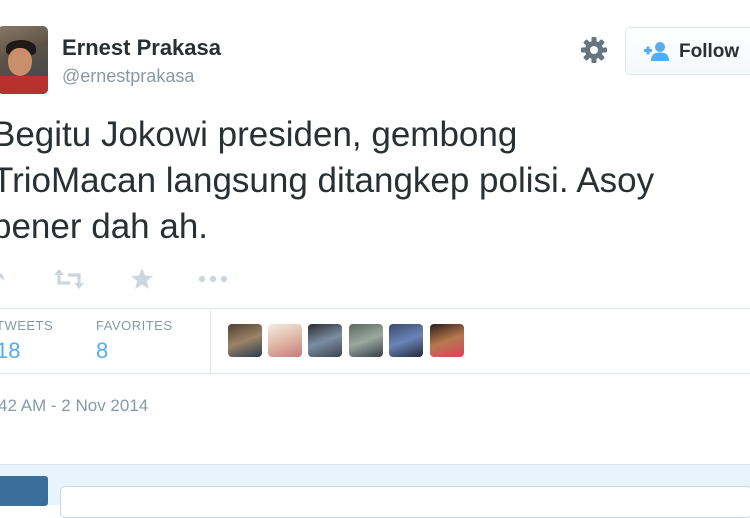 The width and height of the screenshot is (750, 518). What do you see at coordinates (27, 325) in the screenshot?
I see `retweets-label: TWEETS` at bounding box center [27, 325].